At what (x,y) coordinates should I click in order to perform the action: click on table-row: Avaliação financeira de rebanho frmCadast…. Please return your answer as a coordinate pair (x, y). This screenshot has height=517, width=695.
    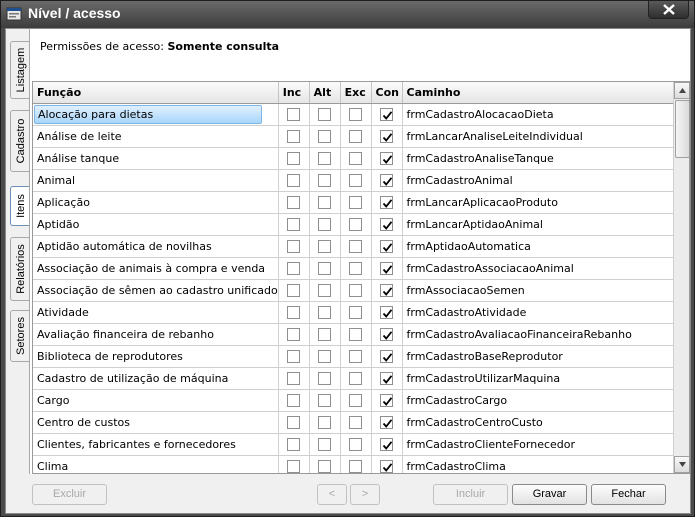
    Looking at the image, I should click on (361, 334).